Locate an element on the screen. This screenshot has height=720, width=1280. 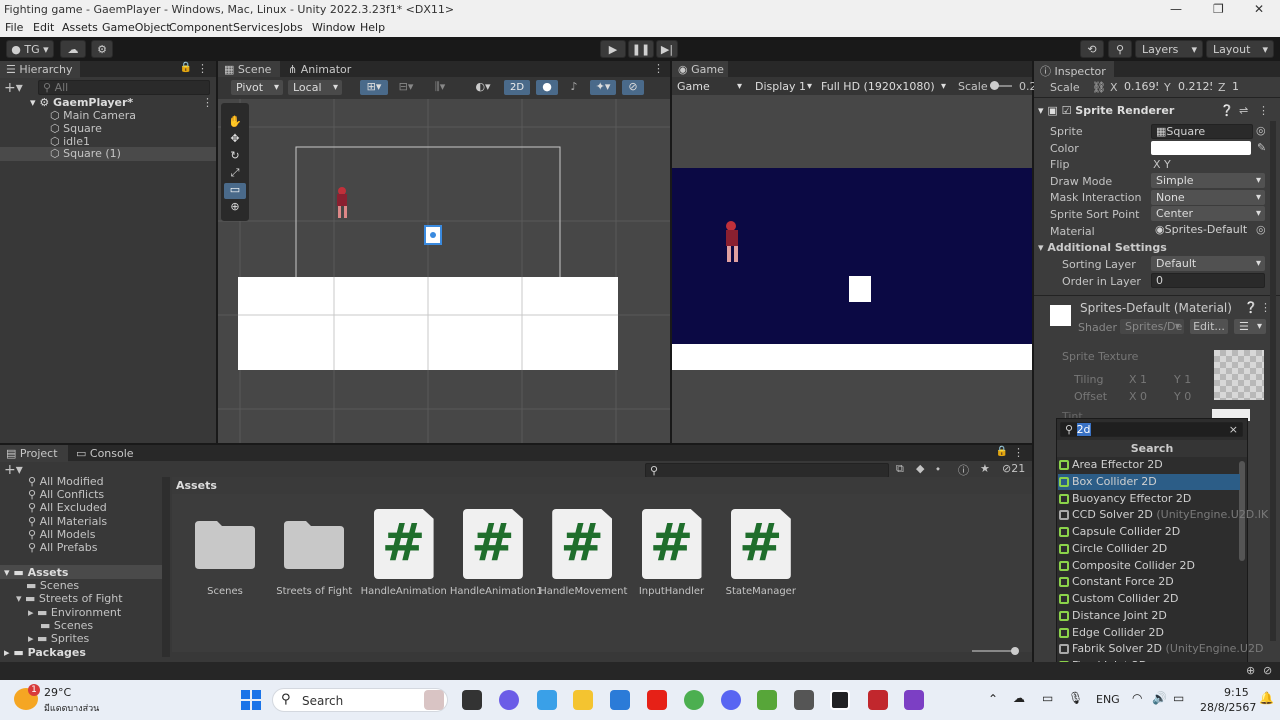
search-by-type-icon: ⧉ is located at coordinates (900, 469).